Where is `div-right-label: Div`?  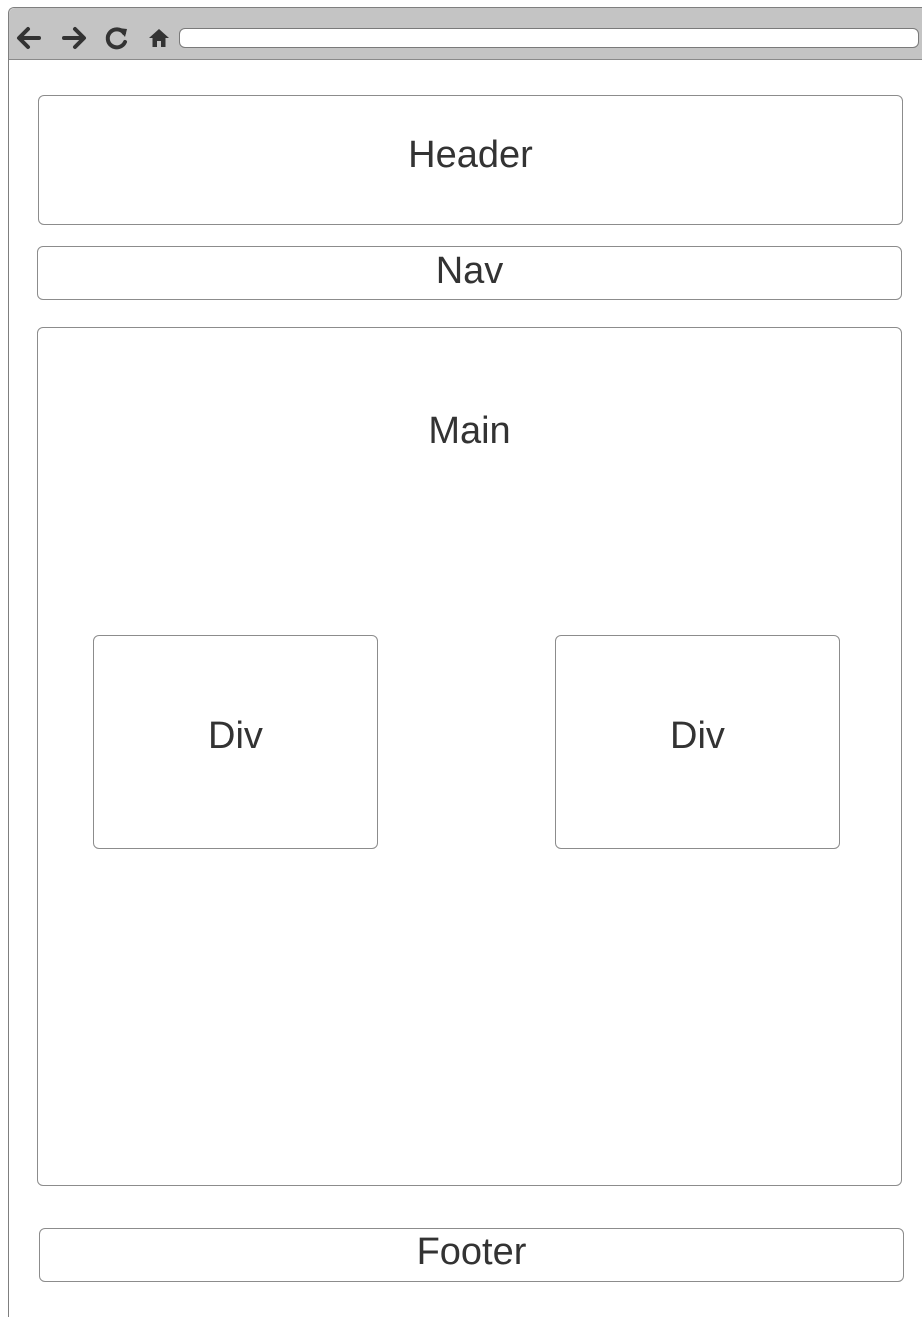
div-right-label: Div is located at coordinates (697, 736).